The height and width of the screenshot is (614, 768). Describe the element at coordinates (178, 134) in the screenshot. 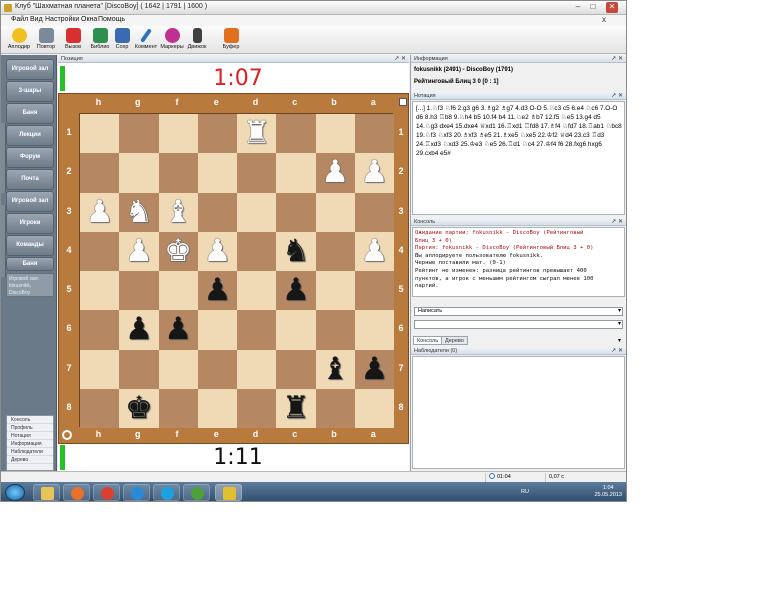

I see `board-square-f1` at that location.